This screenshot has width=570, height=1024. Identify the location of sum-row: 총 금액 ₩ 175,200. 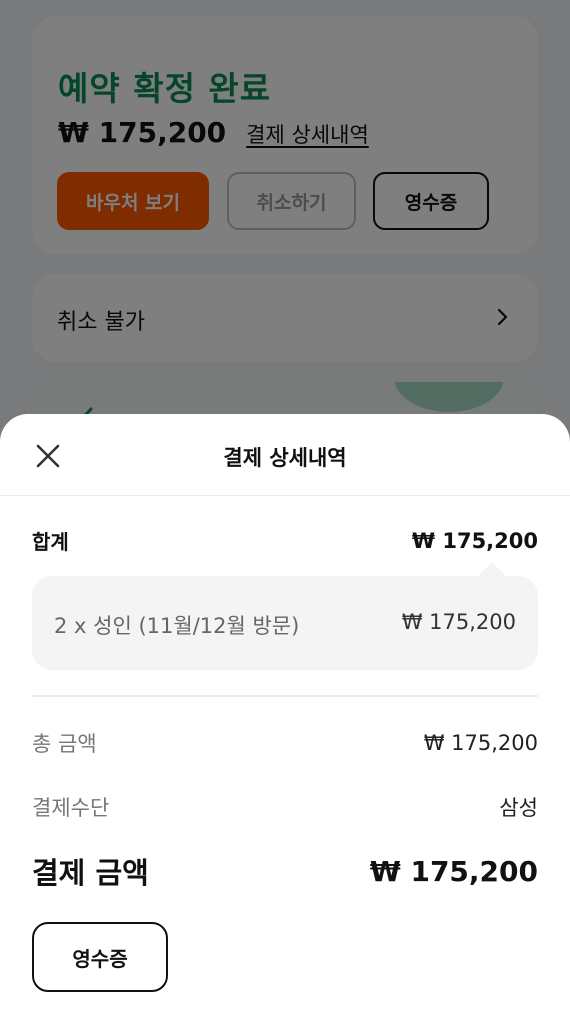
(285, 743).